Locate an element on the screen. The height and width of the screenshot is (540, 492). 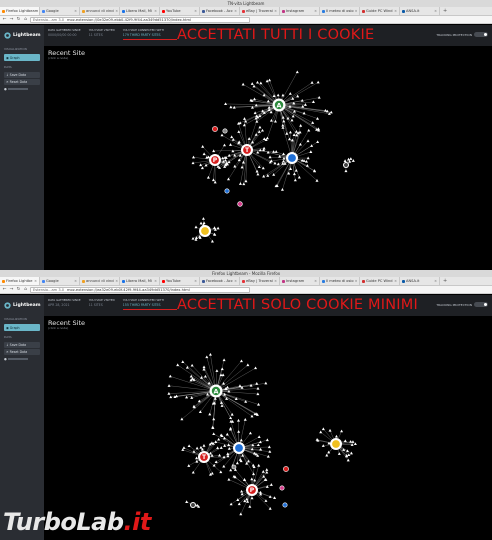
tab-5: Facebook - Acc × is located at coordinates (220, 11).